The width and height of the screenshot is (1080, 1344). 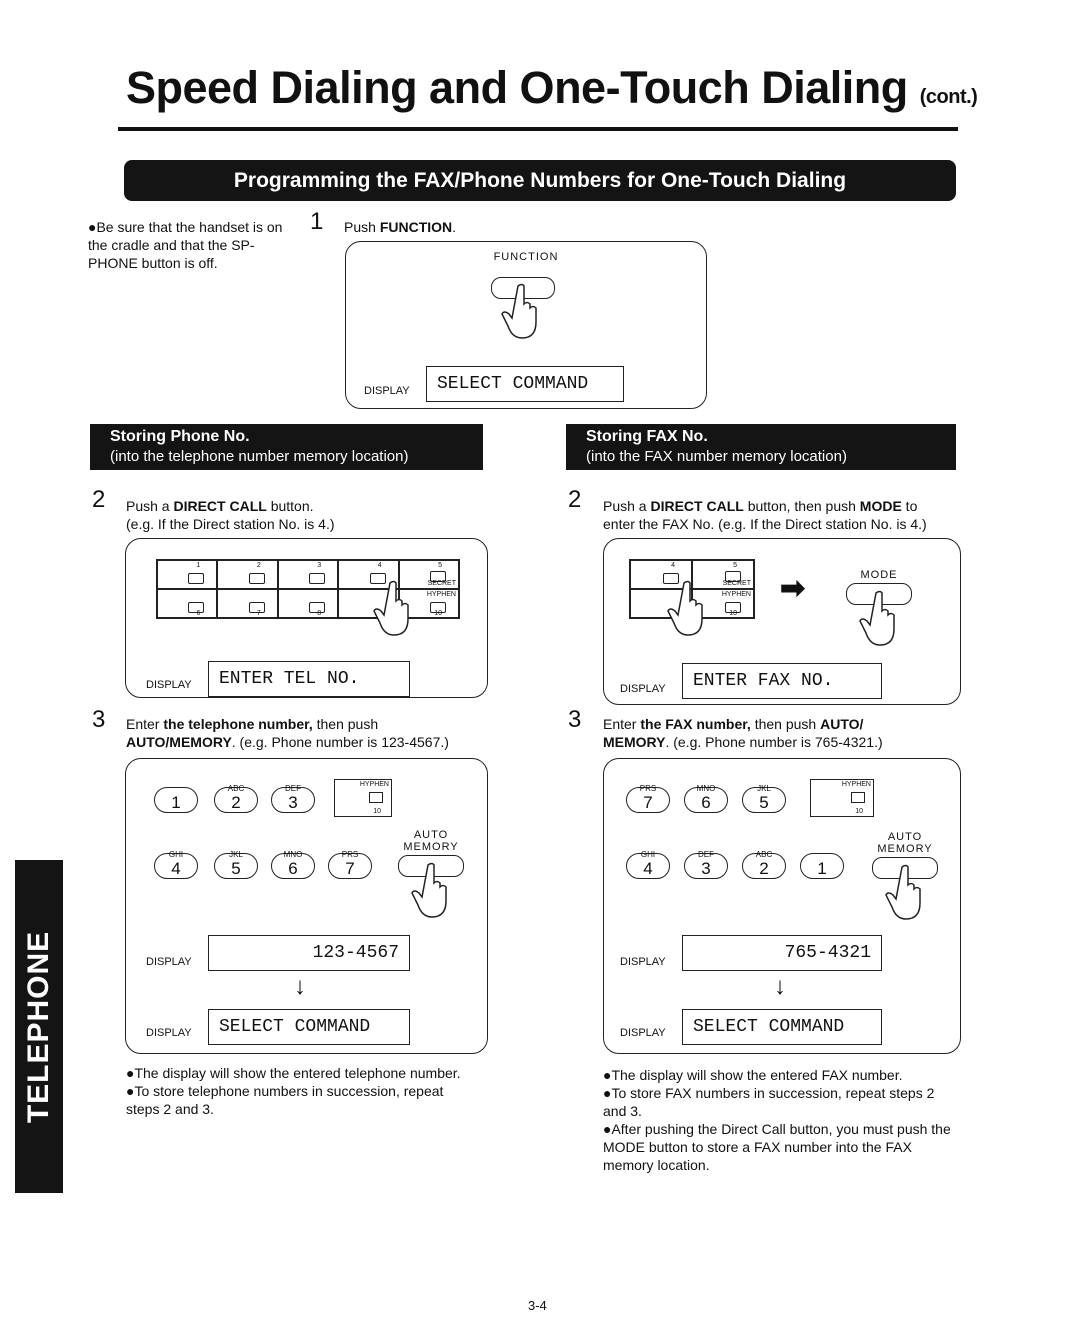 What do you see at coordinates (537, 1305) in the screenshot?
I see `page-number: 3-4` at bounding box center [537, 1305].